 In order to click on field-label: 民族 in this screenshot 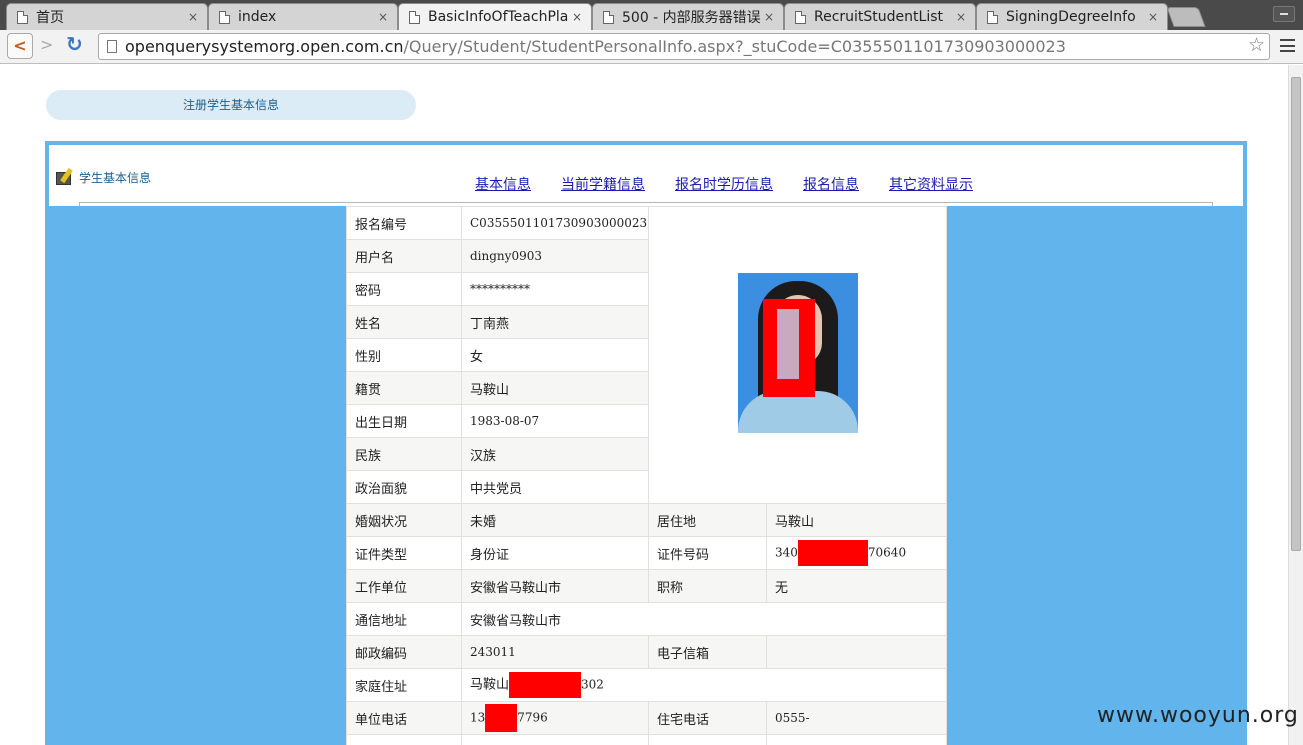, I will do `click(404, 454)`.